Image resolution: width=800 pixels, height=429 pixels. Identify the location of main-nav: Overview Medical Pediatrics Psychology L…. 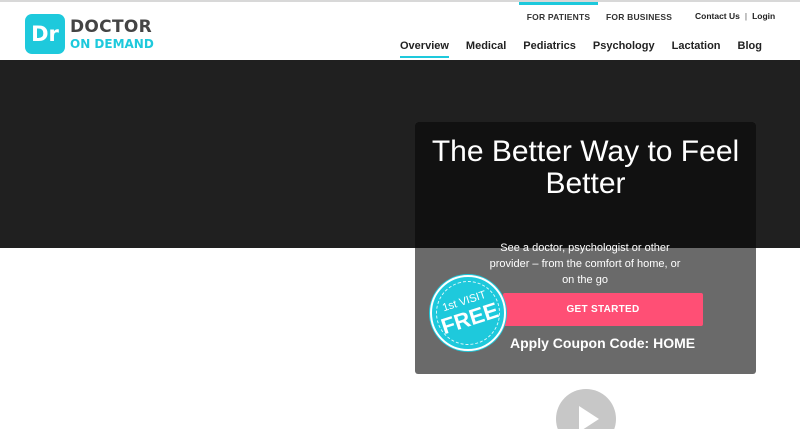
(581, 49).